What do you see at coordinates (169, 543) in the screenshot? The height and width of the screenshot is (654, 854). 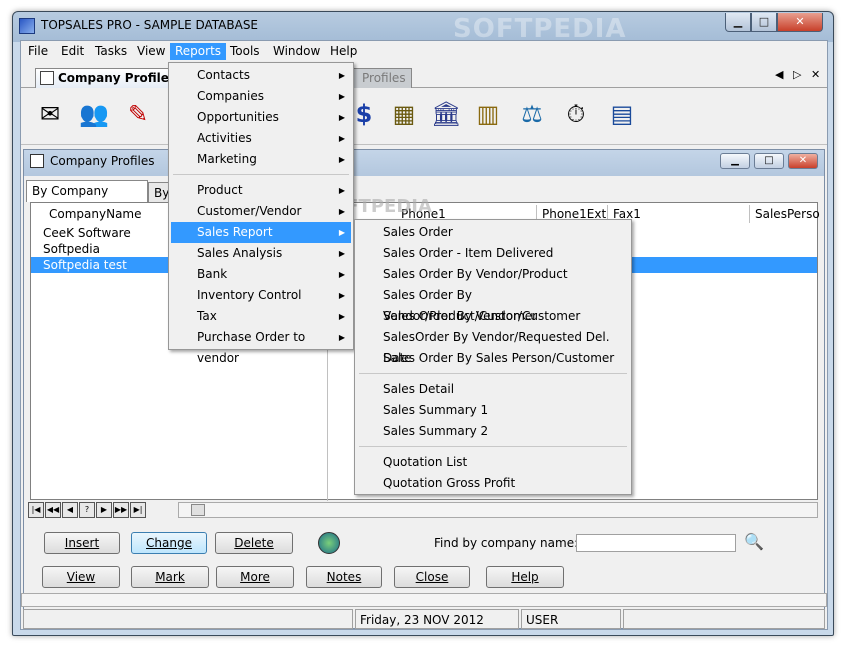 I see `change-button: Change` at bounding box center [169, 543].